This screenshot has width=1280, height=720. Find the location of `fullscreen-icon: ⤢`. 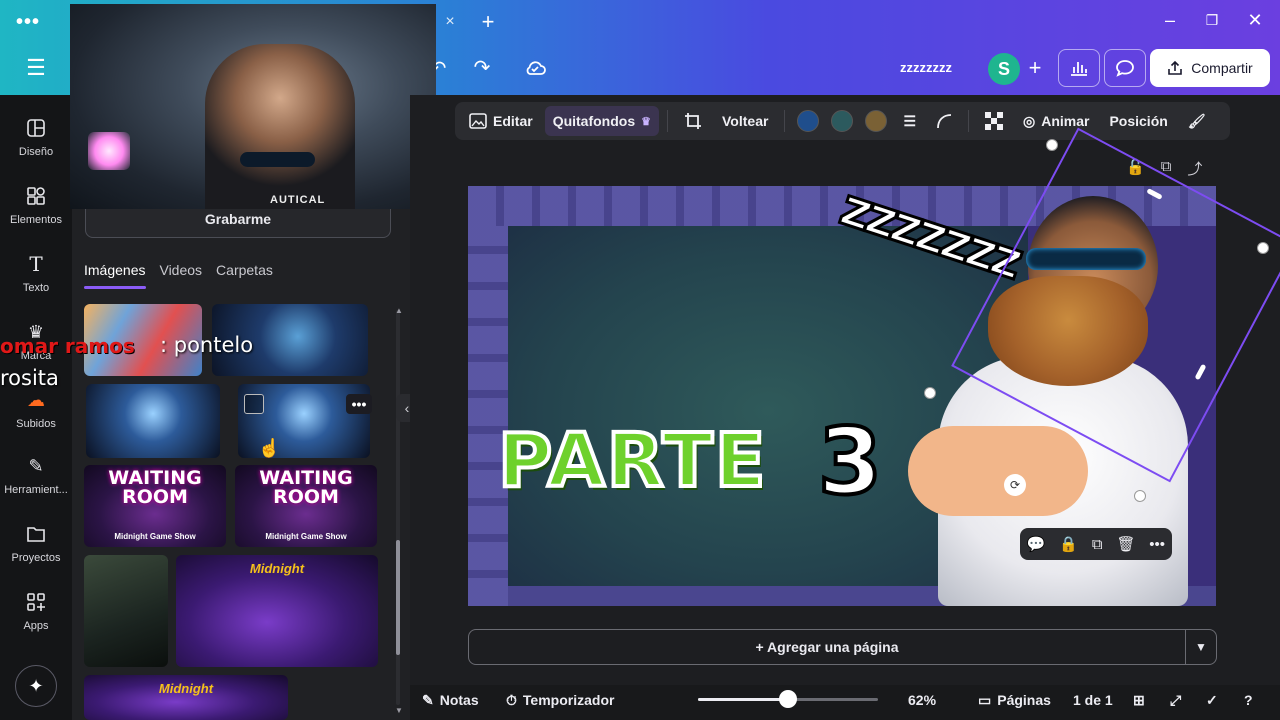

fullscreen-icon: ⤢ is located at coordinates (1175, 700).